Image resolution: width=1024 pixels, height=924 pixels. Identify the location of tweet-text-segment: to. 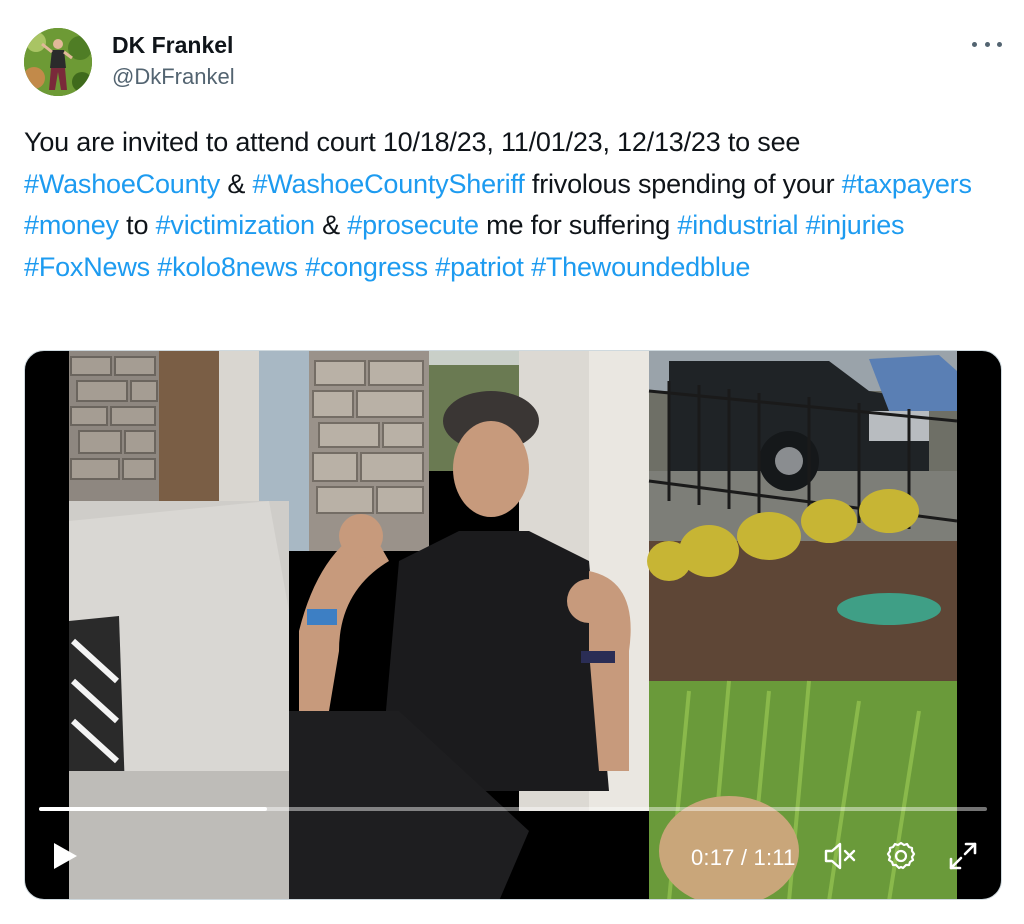
(137, 225).